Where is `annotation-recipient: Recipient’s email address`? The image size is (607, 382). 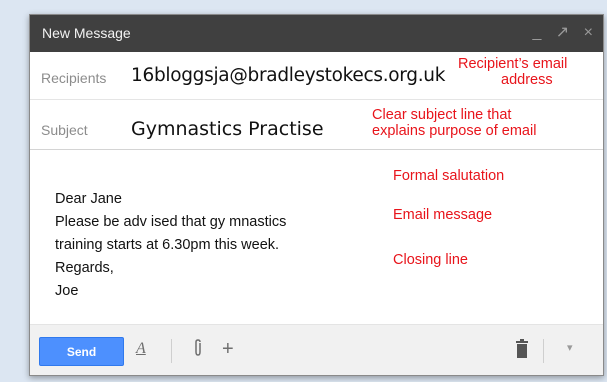 annotation-recipient: Recipient’s email address is located at coordinates (512, 72).